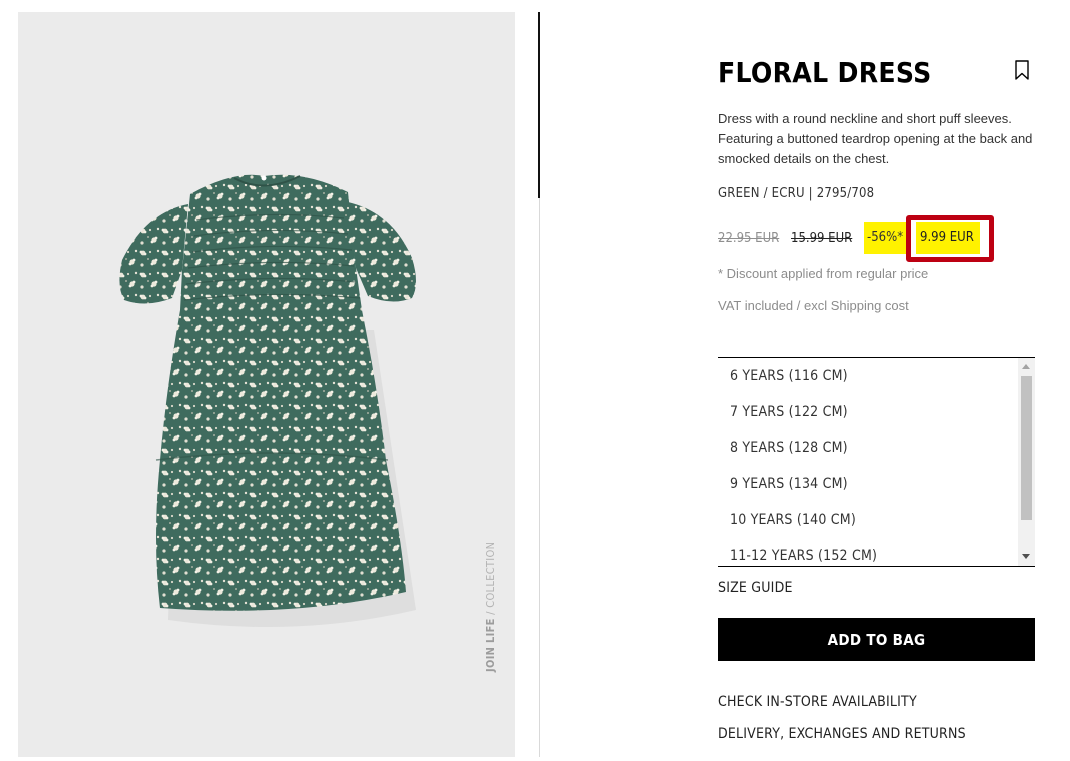 The image size is (1070, 761). Describe the element at coordinates (789, 484) in the screenshot. I see `size-option: 9 YEARS (134 CM)` at that location.